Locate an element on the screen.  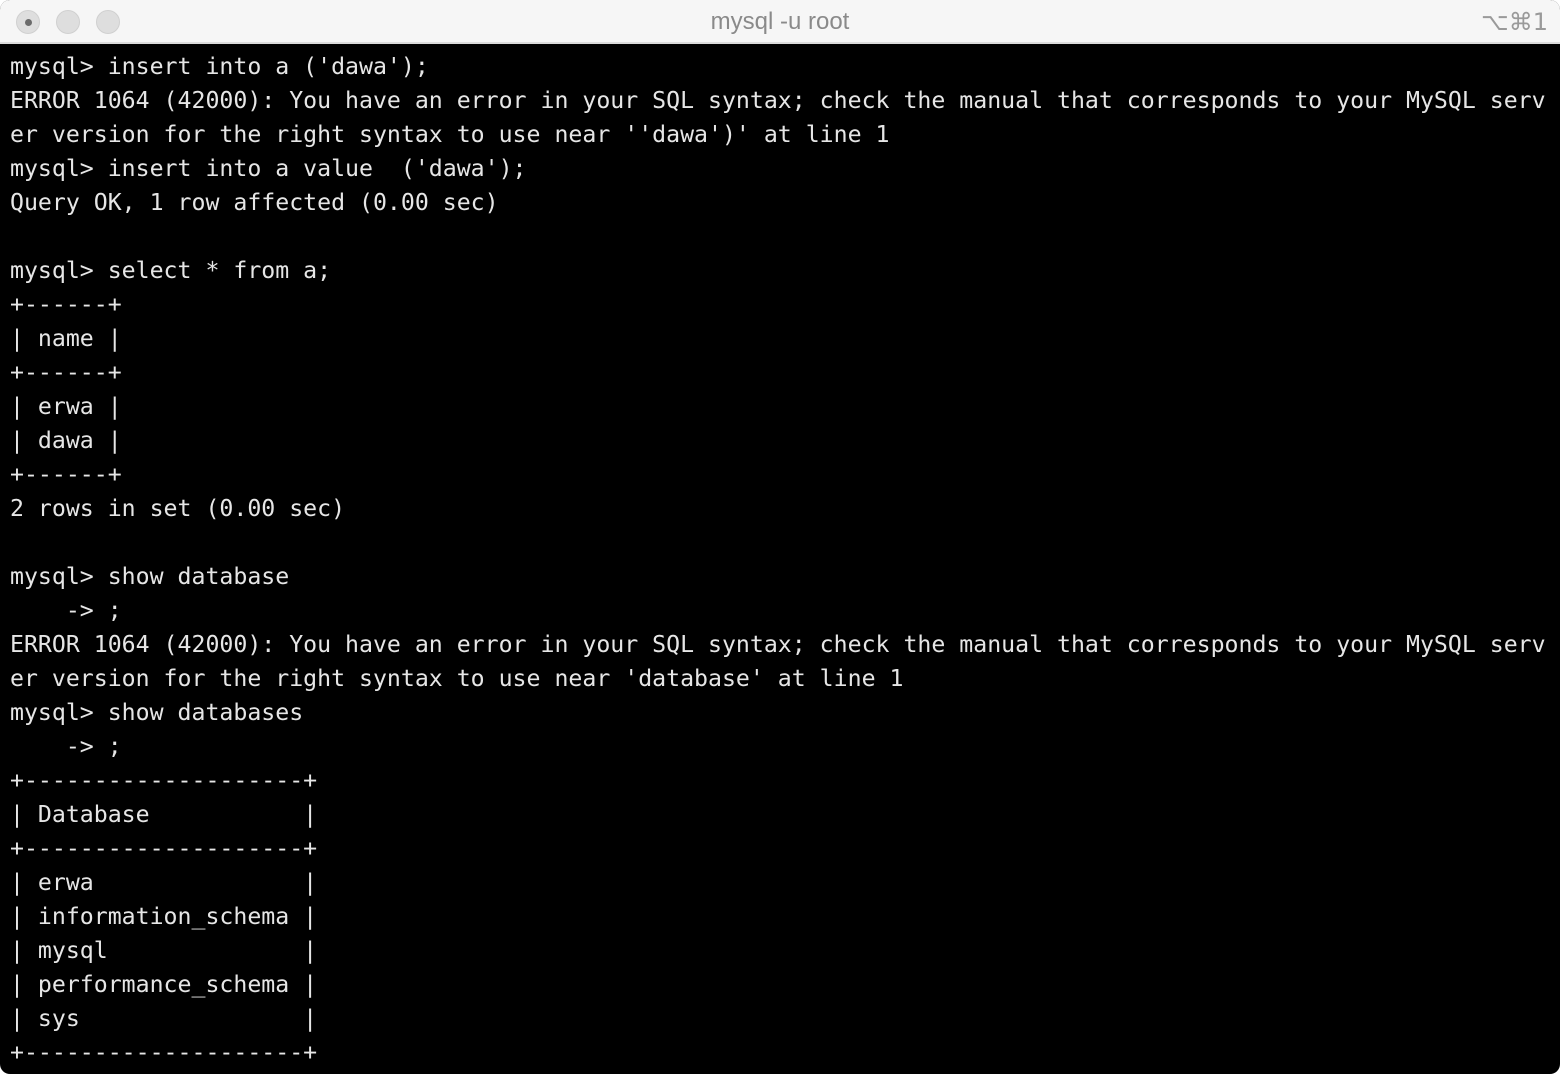
title-bar: mysql -u root ⌥⌘1 is located at coordinates (780, 22).